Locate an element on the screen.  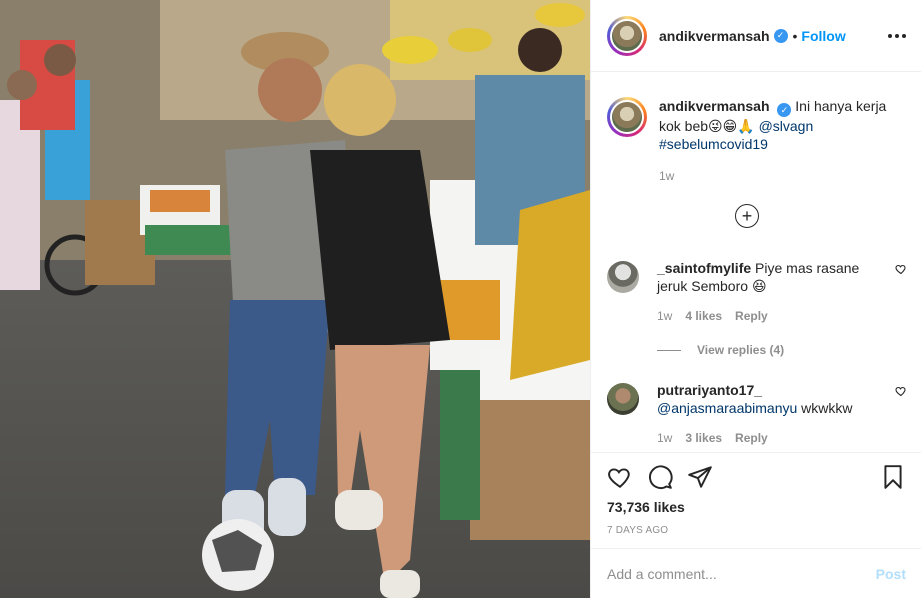
view-replies-line is located at coordinates (669, 350).